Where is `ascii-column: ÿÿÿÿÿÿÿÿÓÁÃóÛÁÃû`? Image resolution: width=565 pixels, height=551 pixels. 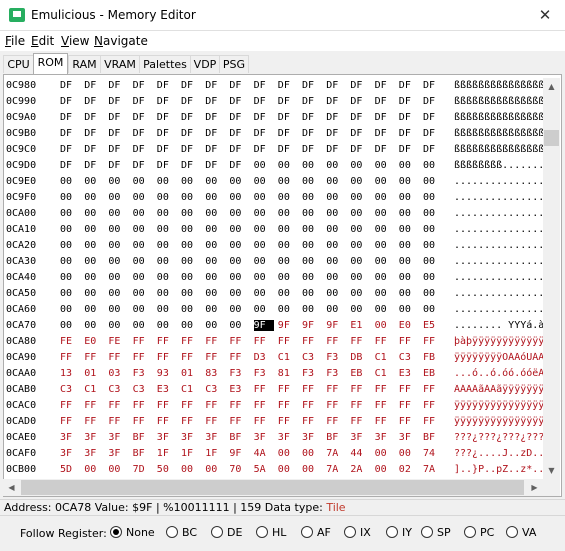 ascii-column: ÿÿÿÿÿÿÿÿÓÁÃóÛÁÃû is located at coordinates (498, 357).